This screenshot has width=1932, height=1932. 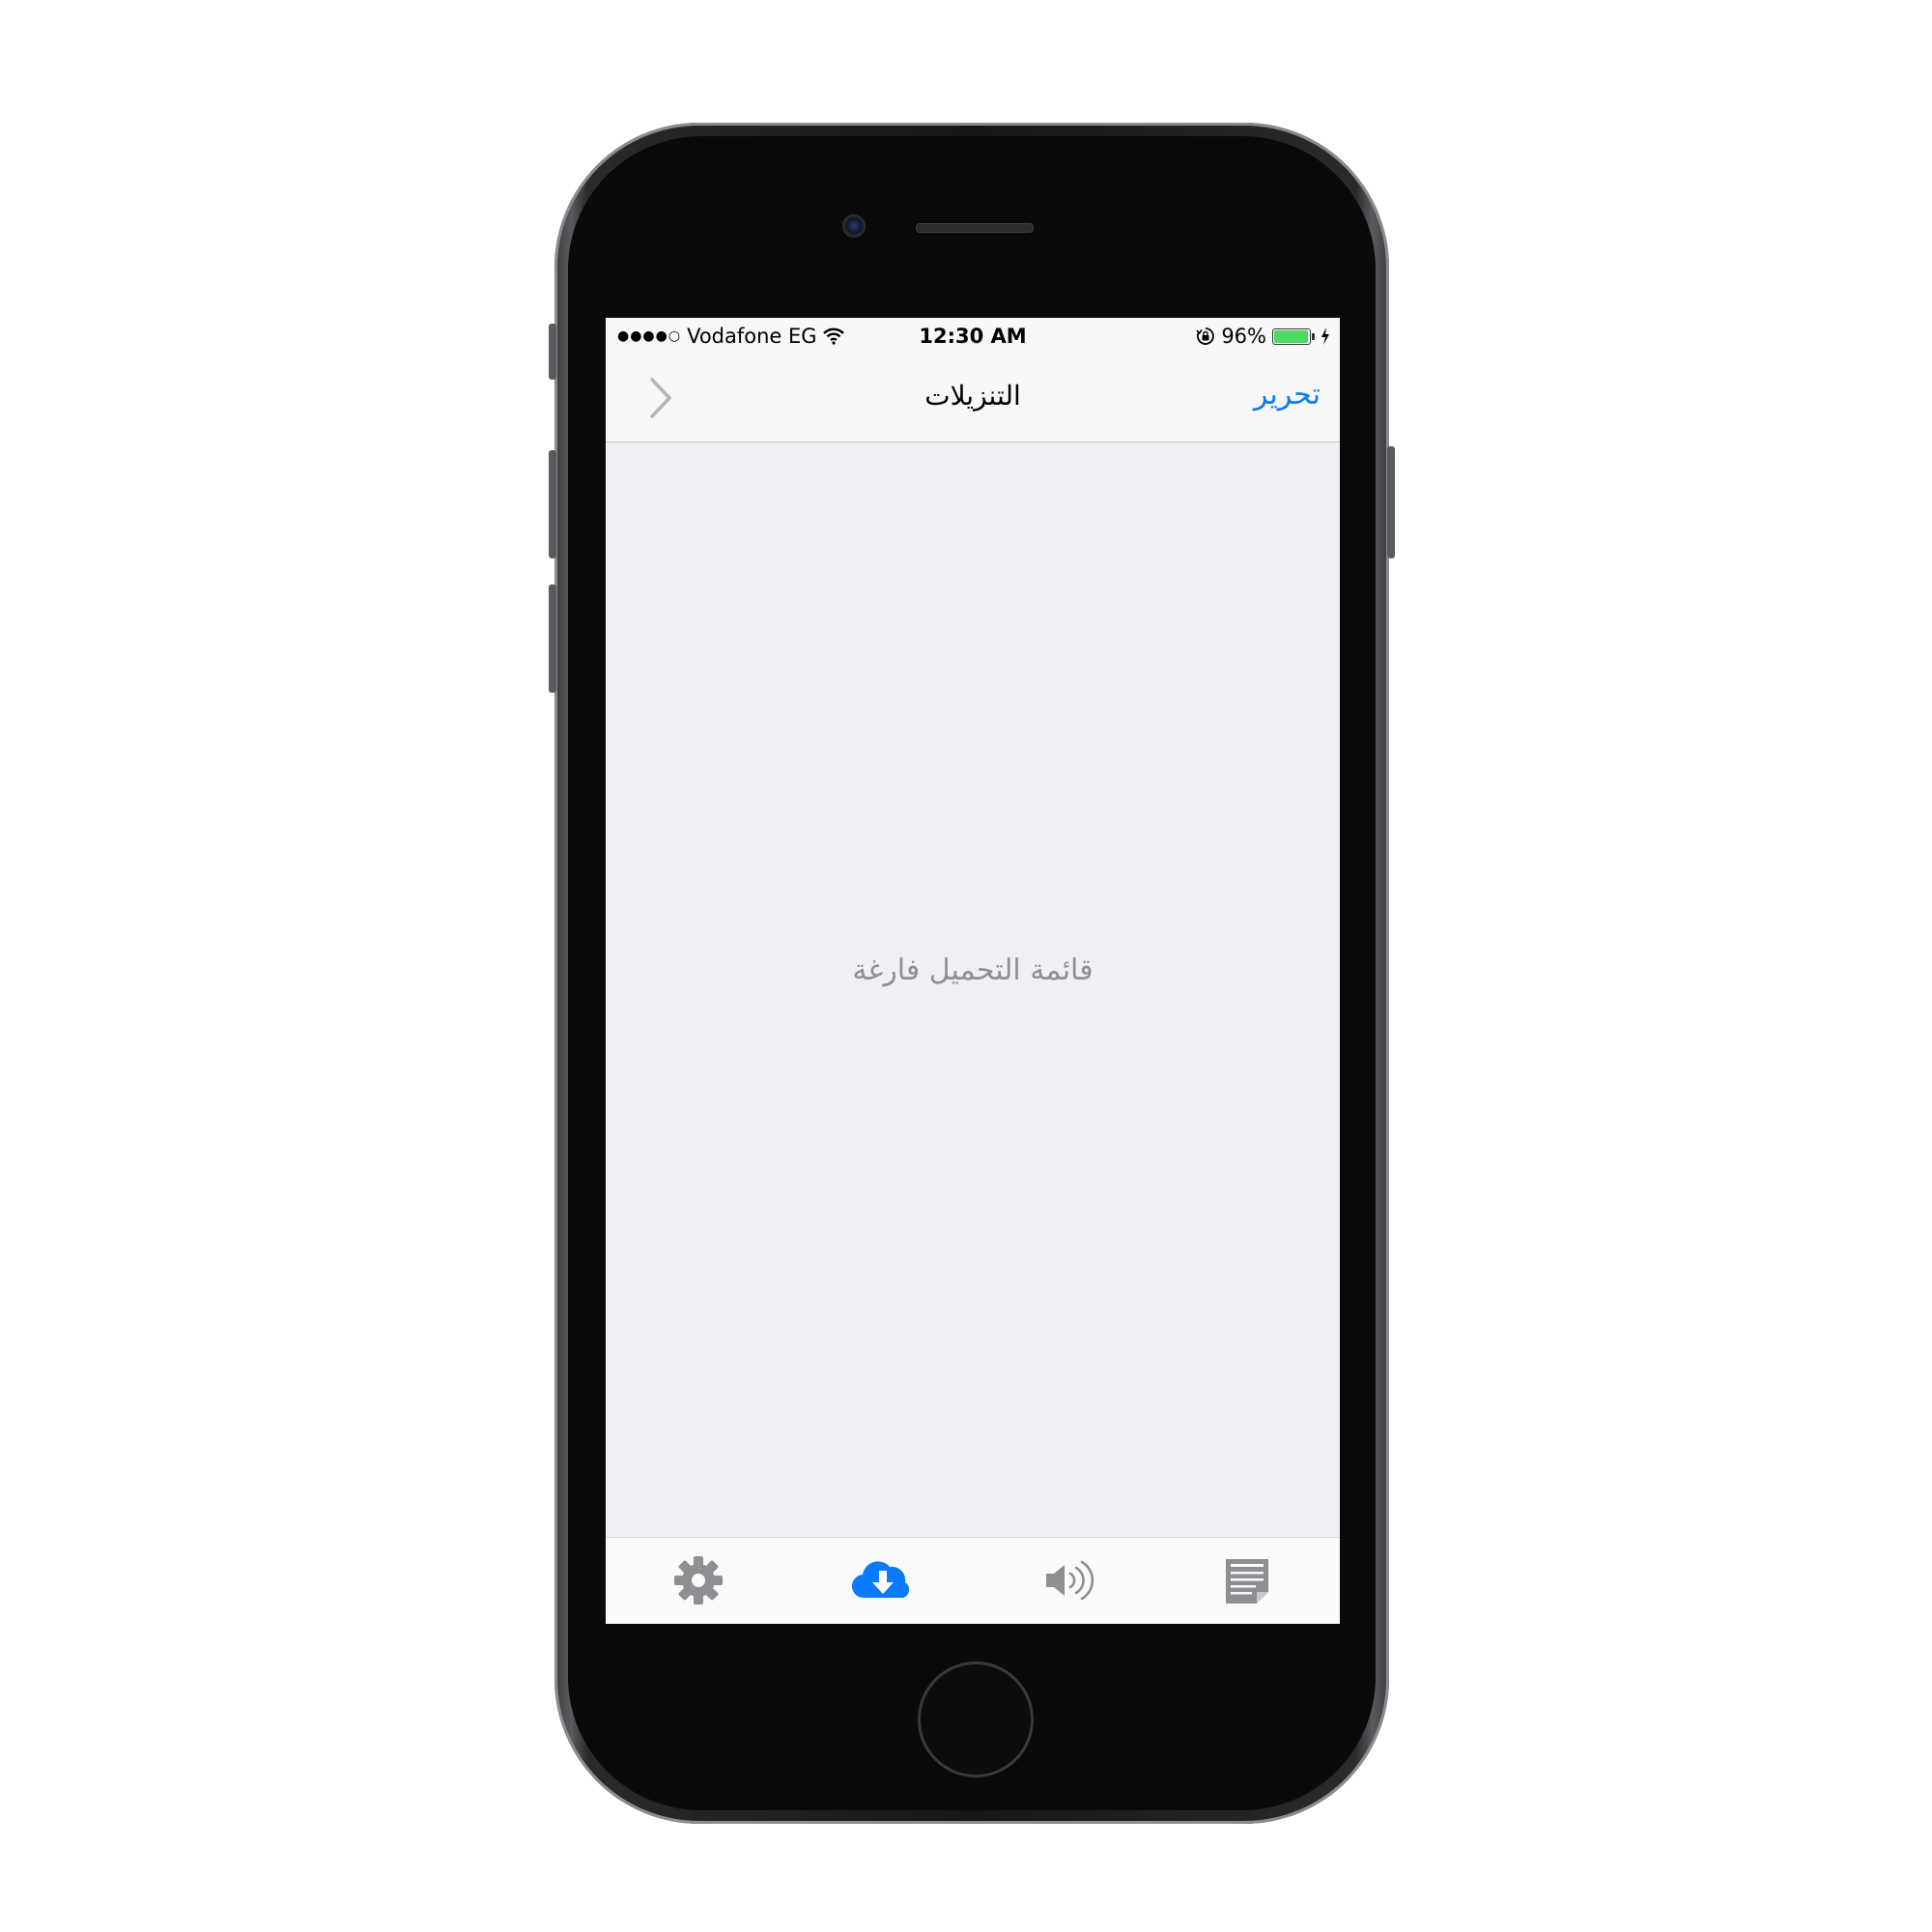 I want to click on home-button, so click(x=976, y=1719).